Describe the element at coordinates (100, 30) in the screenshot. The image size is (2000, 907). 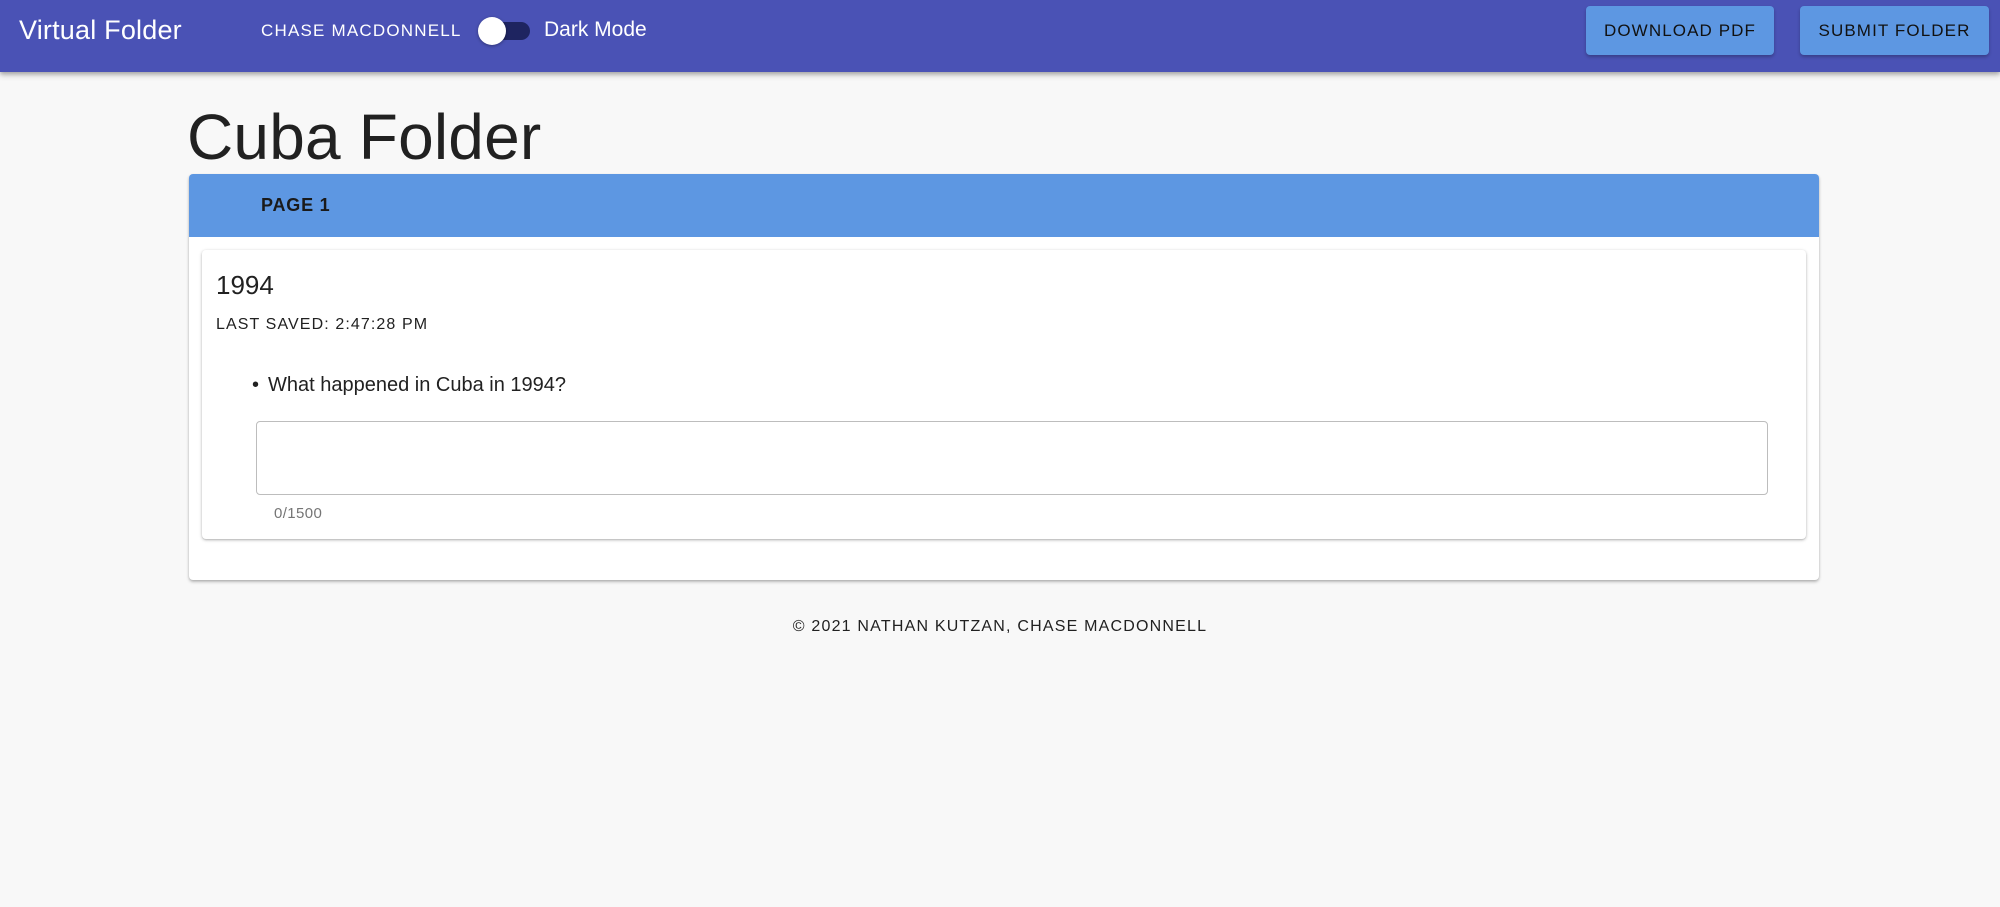
I see `app-title: Virtual Folder` at that location.